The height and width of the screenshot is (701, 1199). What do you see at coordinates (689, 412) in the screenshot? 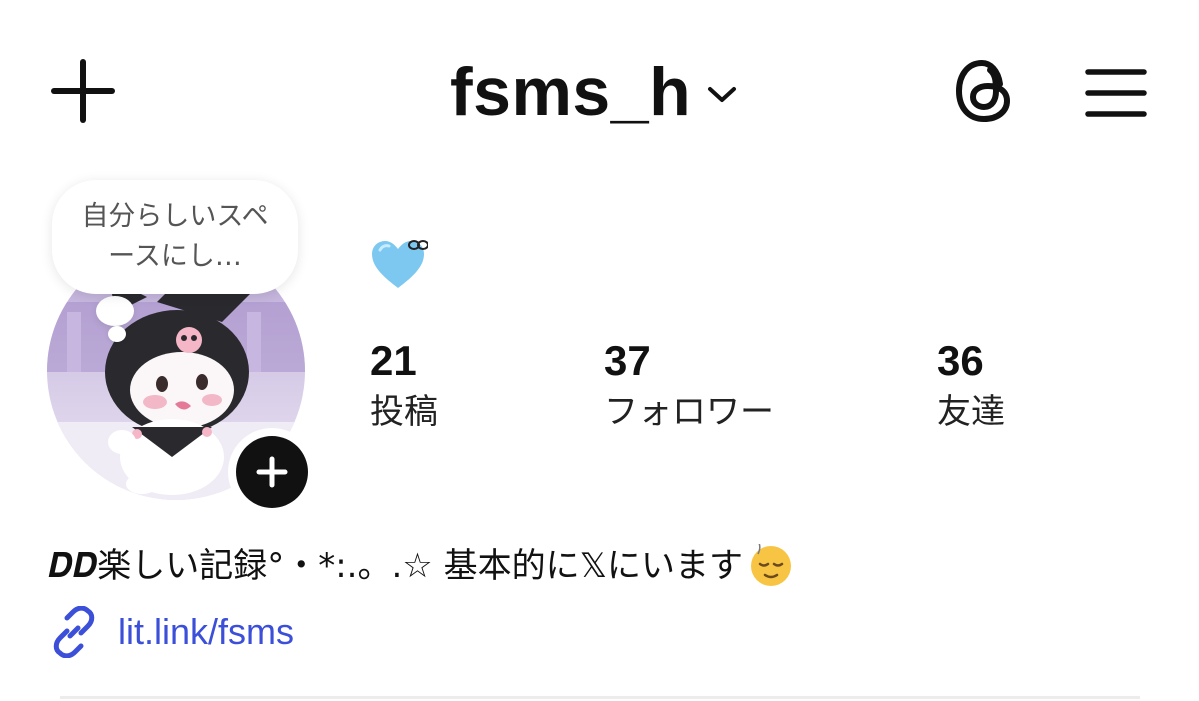
I see `stat-label: フォロワー` at bounding box center [689, 412].